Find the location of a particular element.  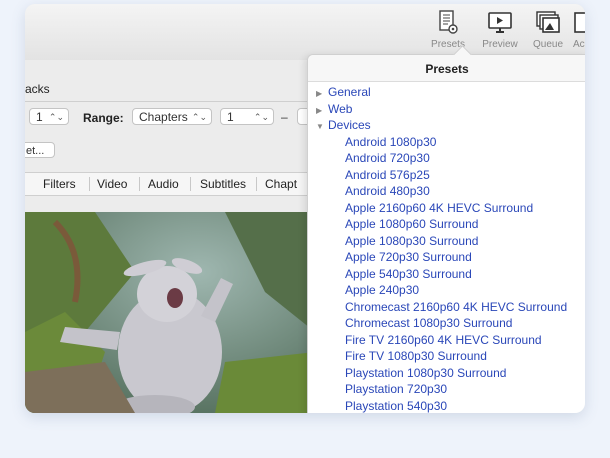

preset-item: Android 720p30 is located at coordinates (446, 159).